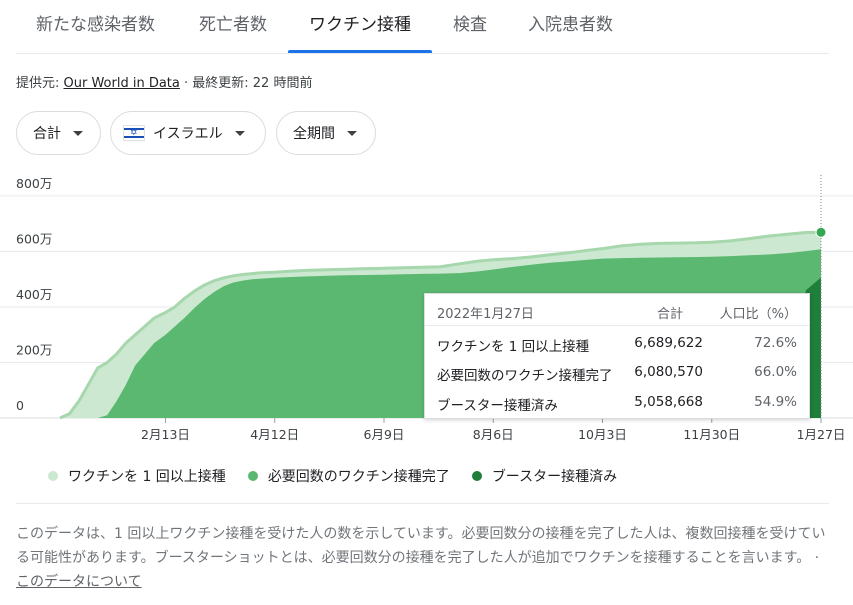  Describe the element at coordinates (821, 434) in the screenshot. I see `x-tick-label: 1月27日` at that location.